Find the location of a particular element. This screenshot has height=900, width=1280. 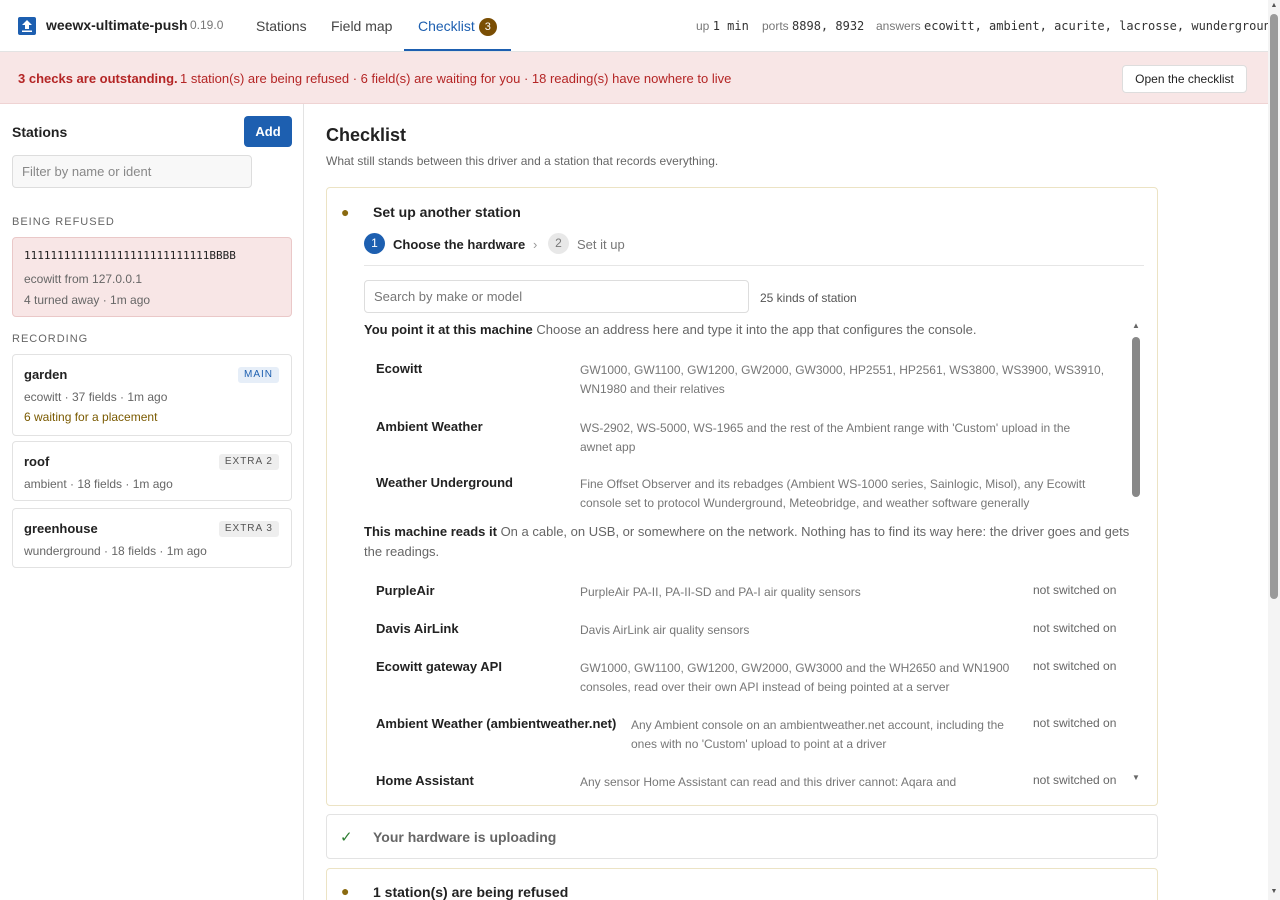

page-scroll-up-icon: ▲ is located at coordinates (1274, 5).